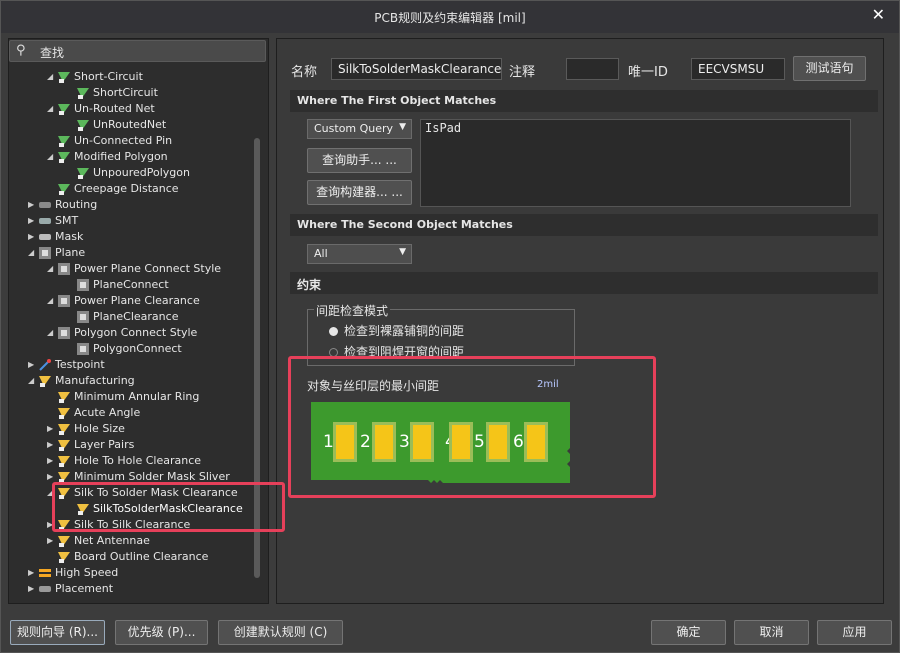 The image size is (900, 653). What do you see at coordinates (101, 109) in the screenshot?
I see `tree-item: ◢ Un-Routed Net` at bounding box center [101, 109].